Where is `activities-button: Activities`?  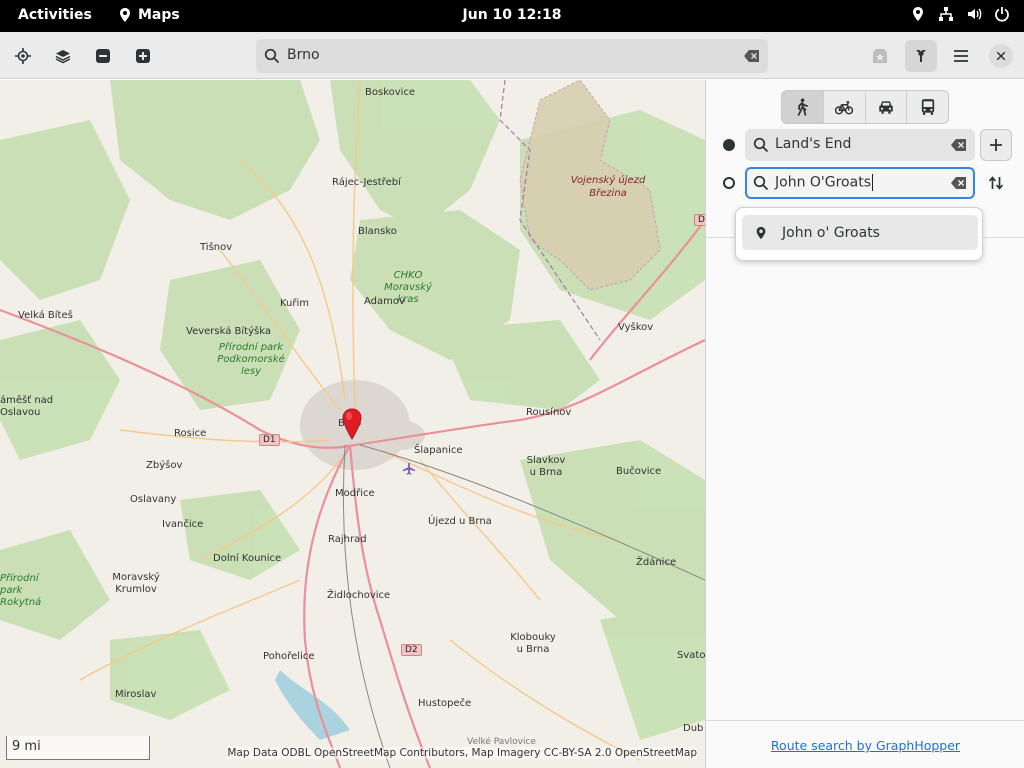 activities-button: Activities is located at coordinates (55, 15).